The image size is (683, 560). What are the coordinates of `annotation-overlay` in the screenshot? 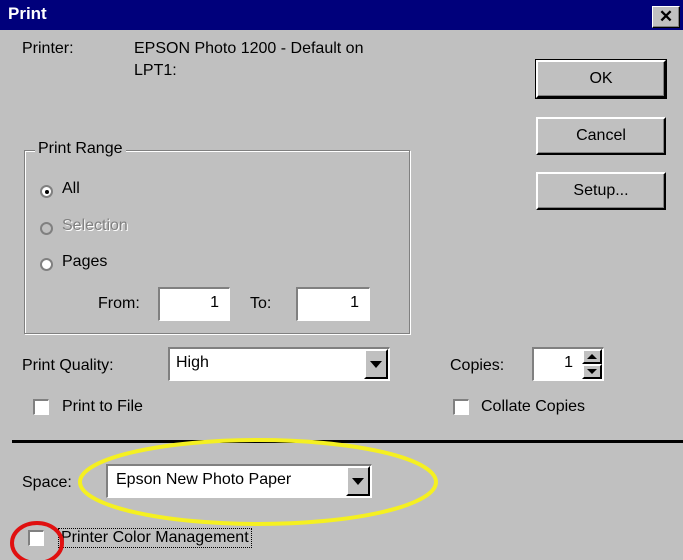 It's located at (224, 499).